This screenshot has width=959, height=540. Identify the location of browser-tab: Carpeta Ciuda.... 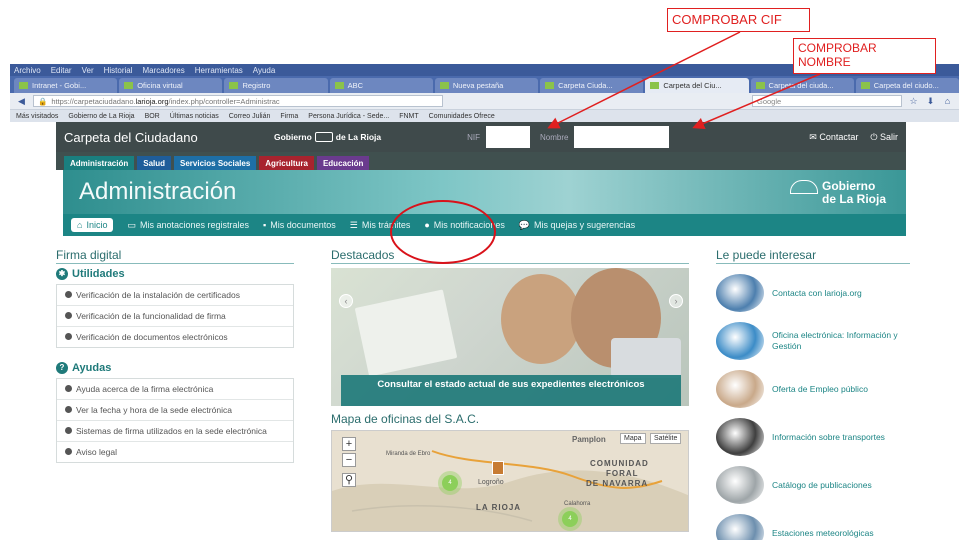
(592, 85).